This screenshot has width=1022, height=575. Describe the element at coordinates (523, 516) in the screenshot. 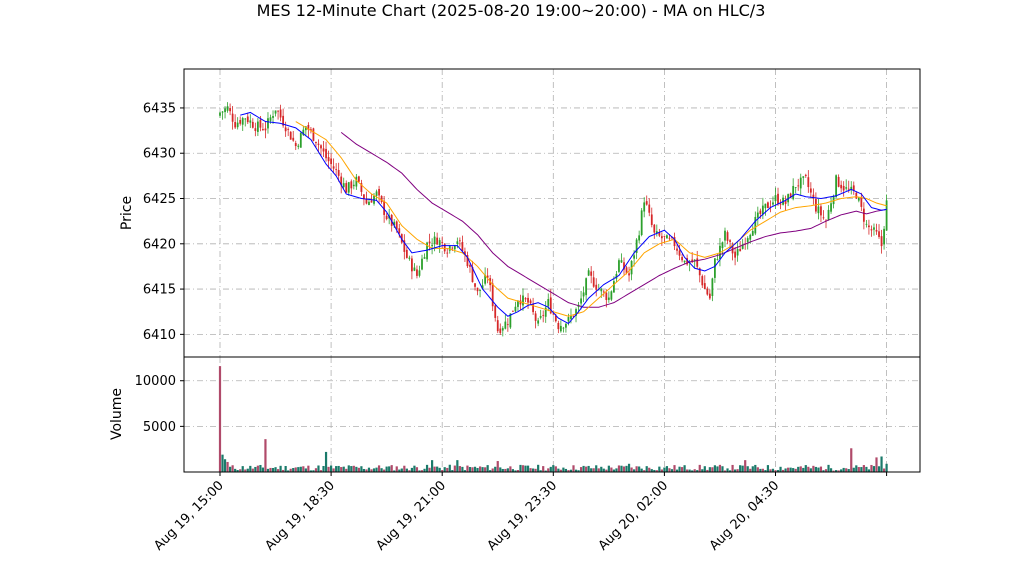

I see `x-tick-label: Aug 19, 23:30` at that location.